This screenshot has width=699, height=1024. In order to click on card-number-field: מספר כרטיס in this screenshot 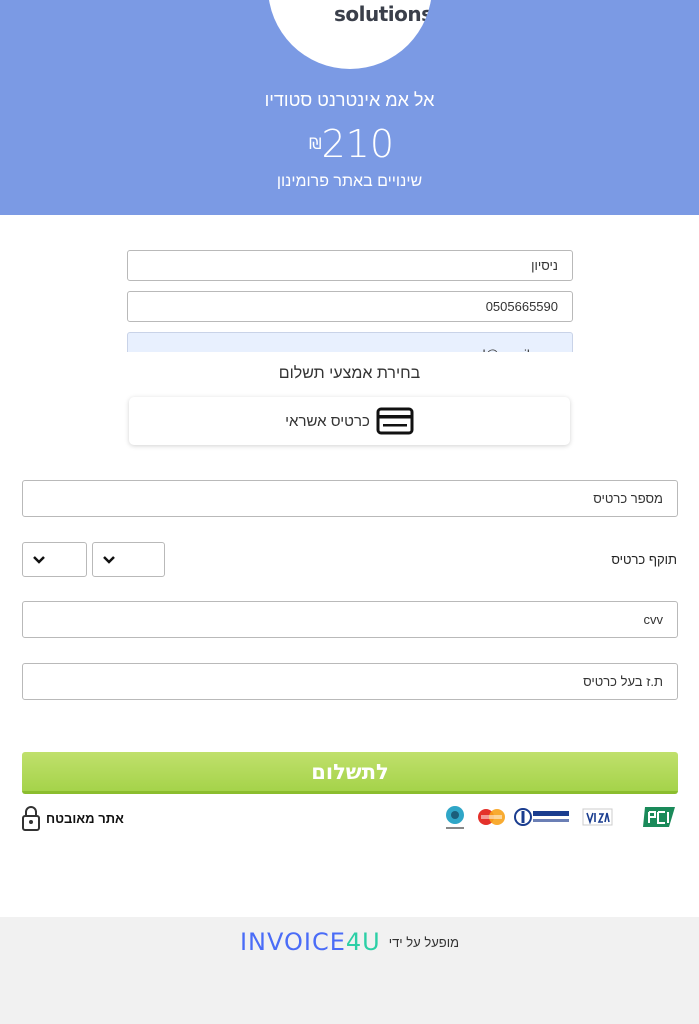, I will do `click(350, 498)`.